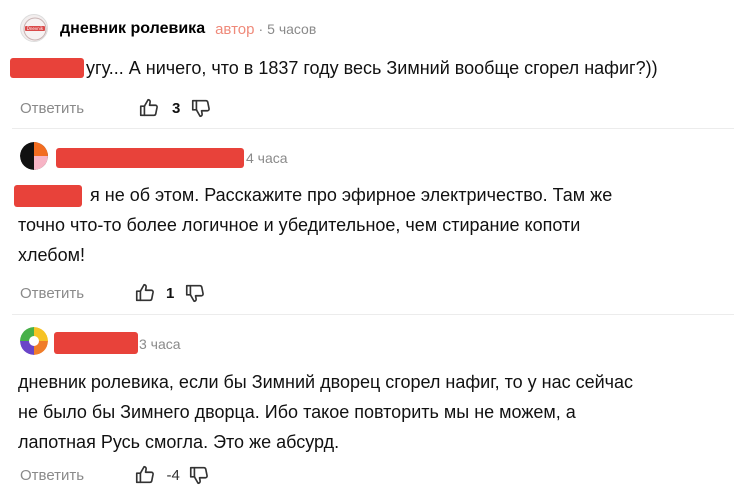 The width and height of the screenshot is (746, 500). Describe the element at coordinates (179, 442) in the screenshot. I see `comment-text-line: лапотная Русь смогла. Это же абсурд.` at that location.